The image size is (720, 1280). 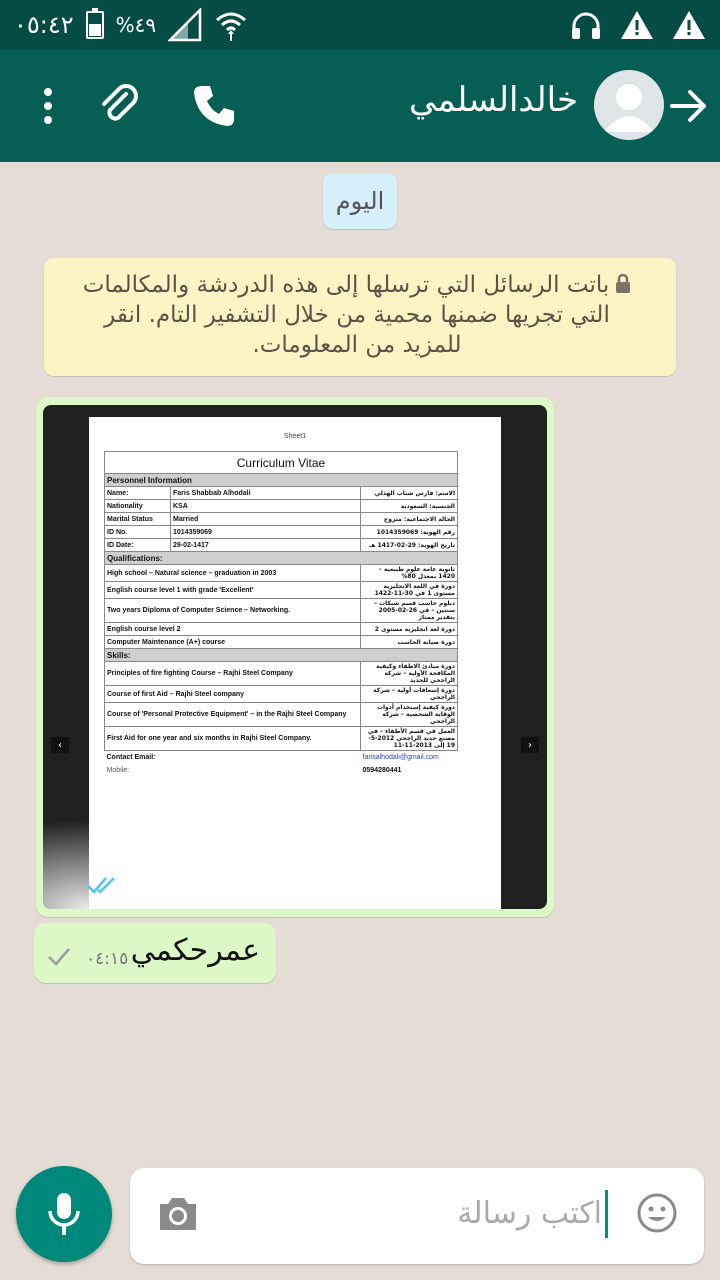 I want to click on image-message-meta: ٠٢:٤٦, so click(x=126, y=885).